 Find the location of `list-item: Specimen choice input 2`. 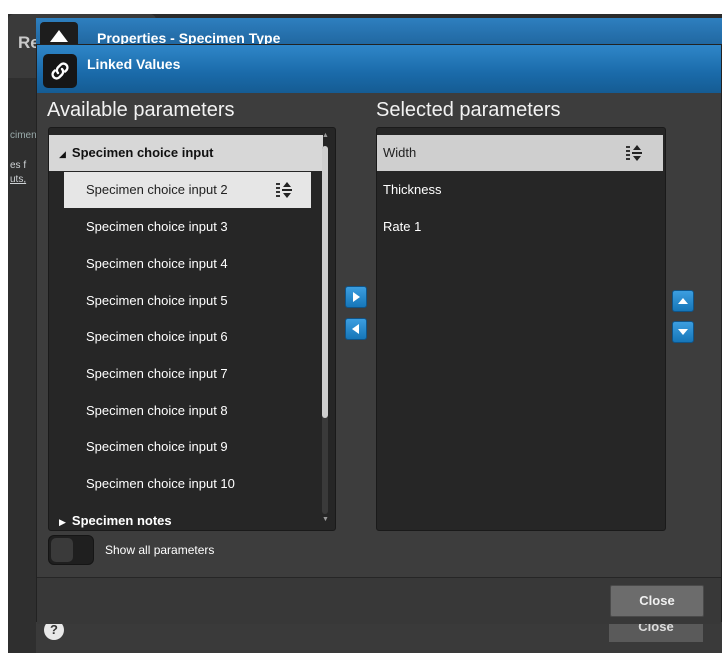

list-item: Specimen choice input 2 is located at coordinates (187, 190).